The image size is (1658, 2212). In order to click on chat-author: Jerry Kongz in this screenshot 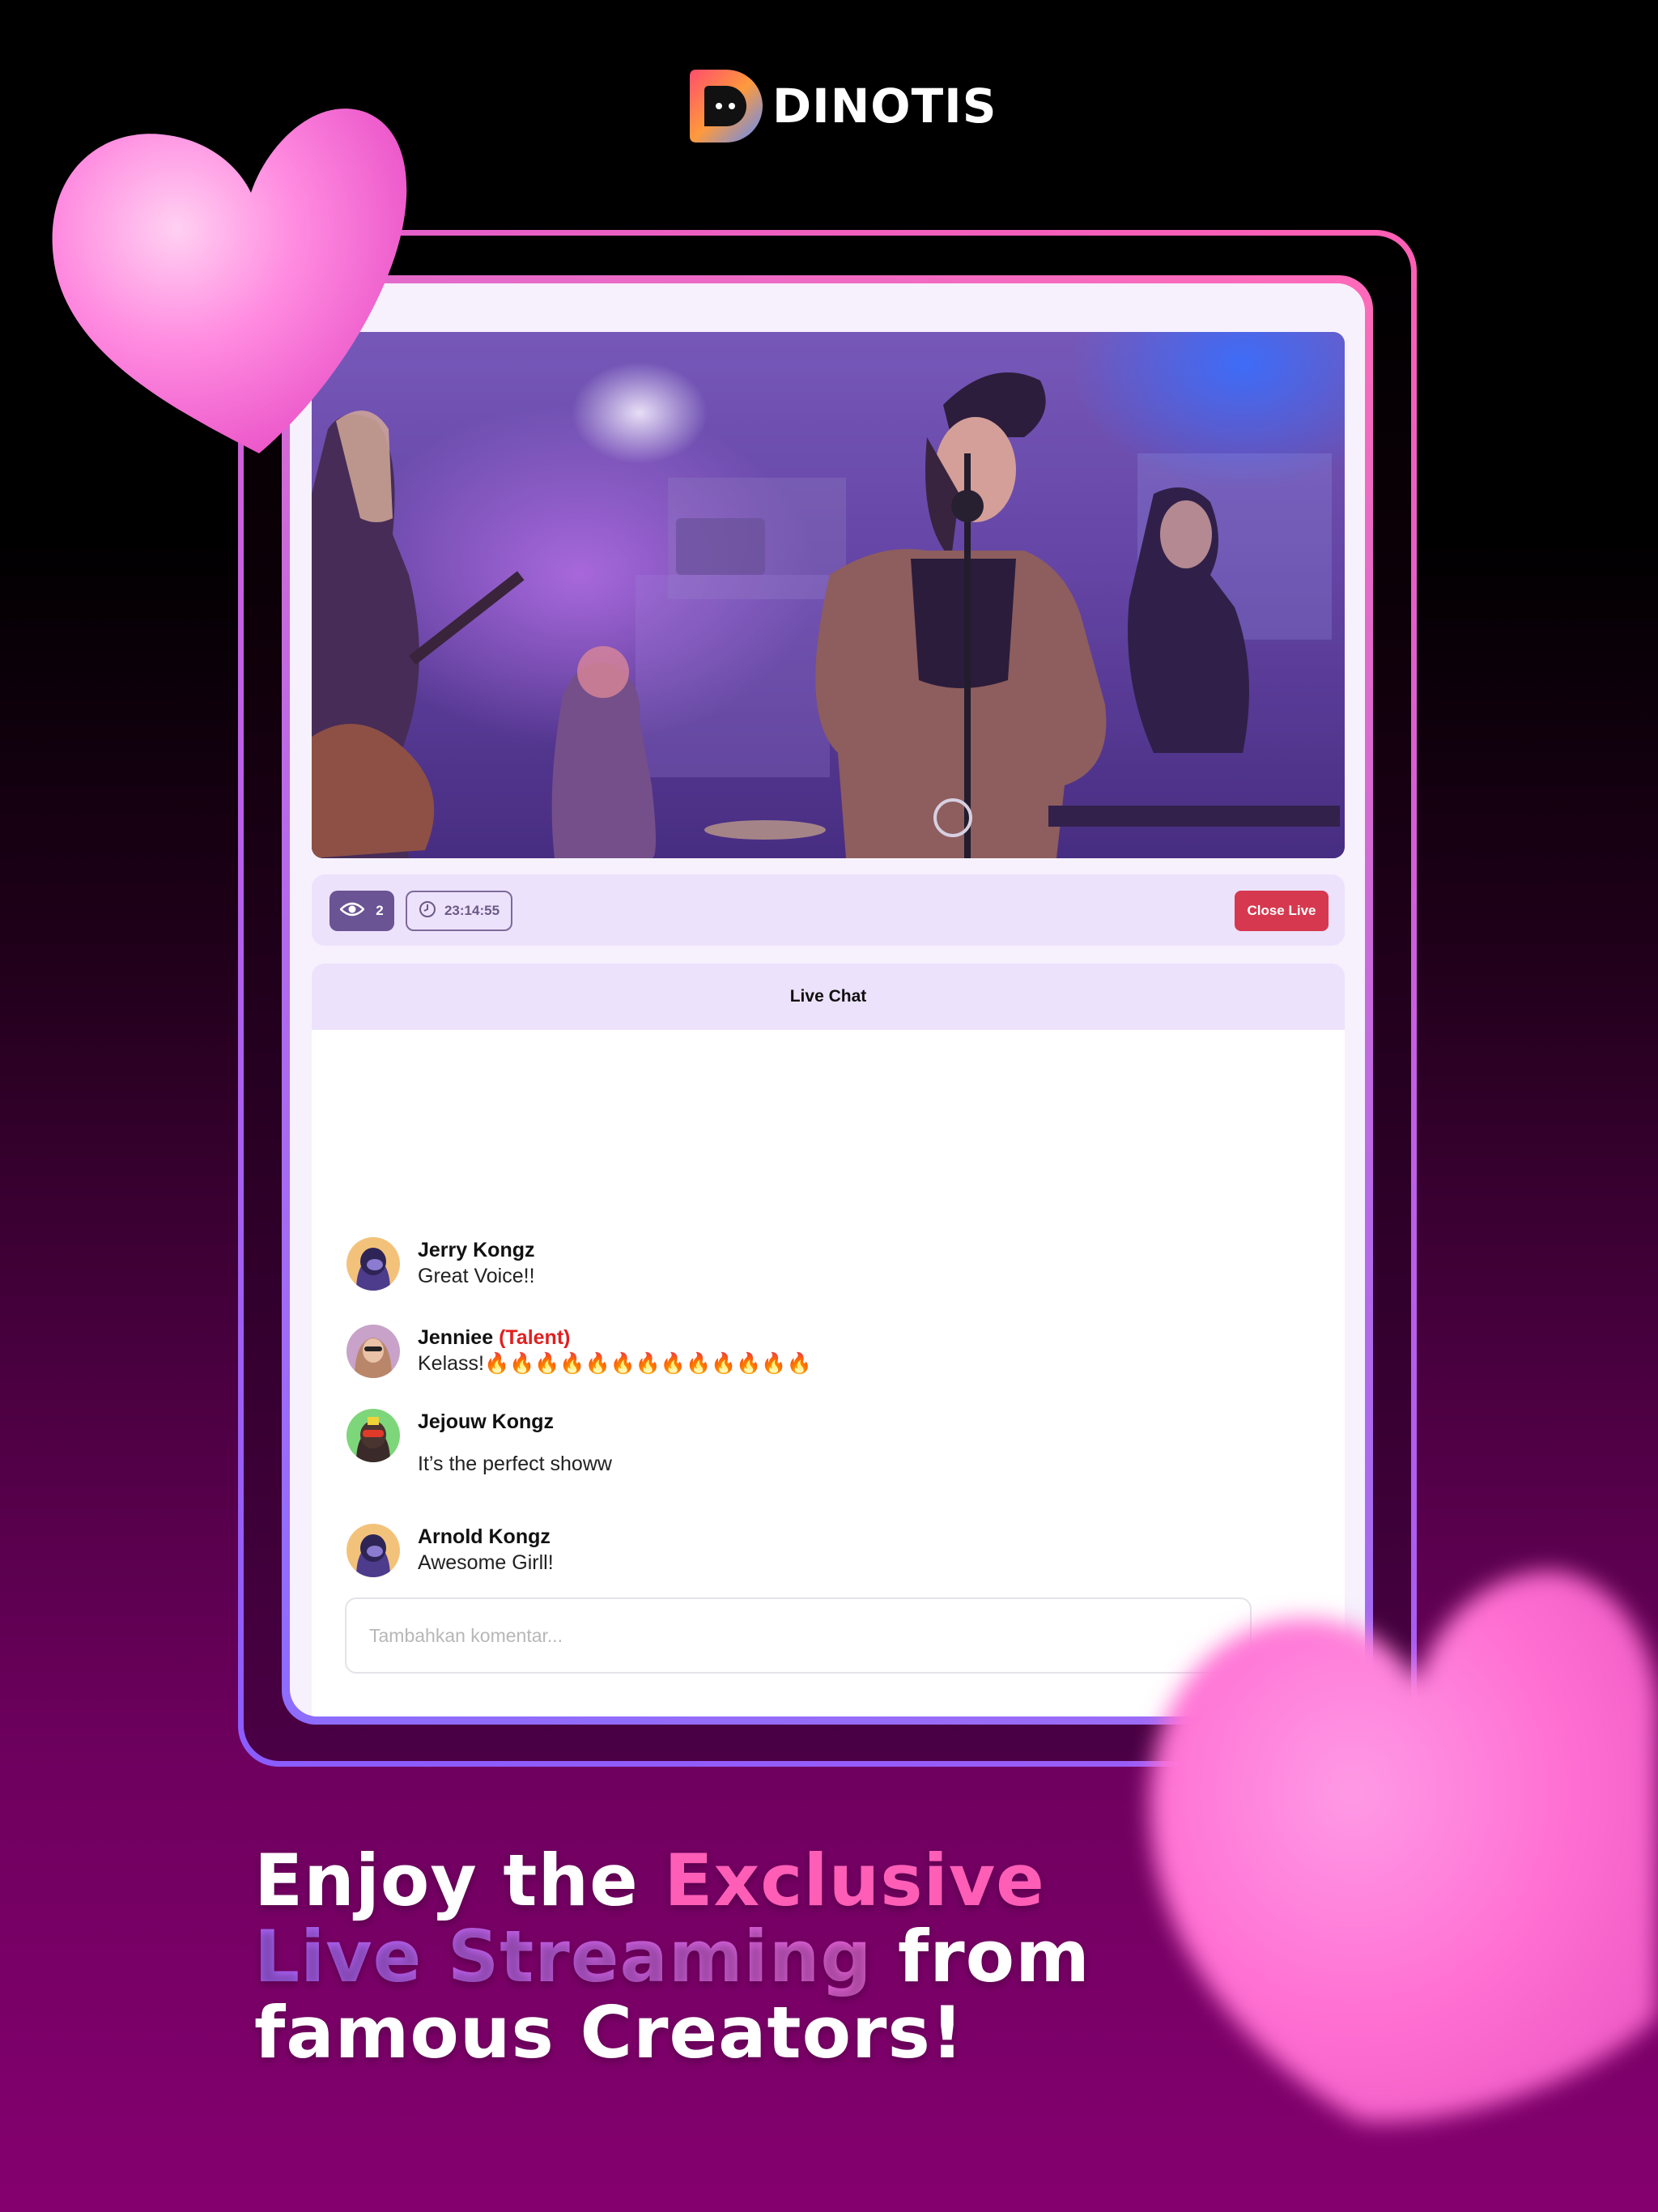, I will do `click(476, 1250)`.